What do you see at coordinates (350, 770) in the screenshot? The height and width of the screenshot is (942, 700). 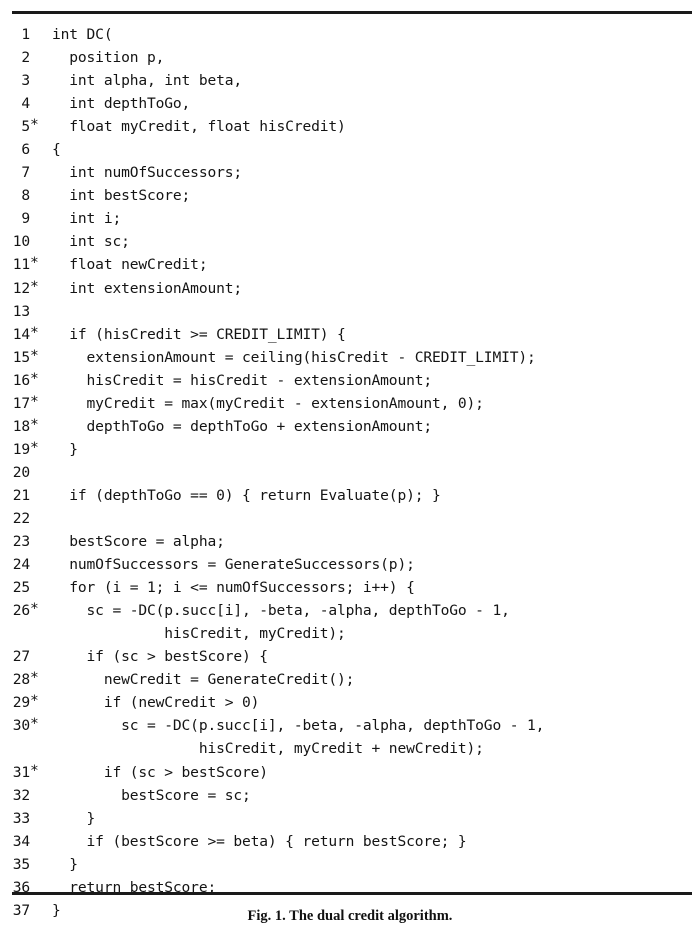 I see `code-line: 31* if (sc > bestScore)` at bounding box center [350, 770].